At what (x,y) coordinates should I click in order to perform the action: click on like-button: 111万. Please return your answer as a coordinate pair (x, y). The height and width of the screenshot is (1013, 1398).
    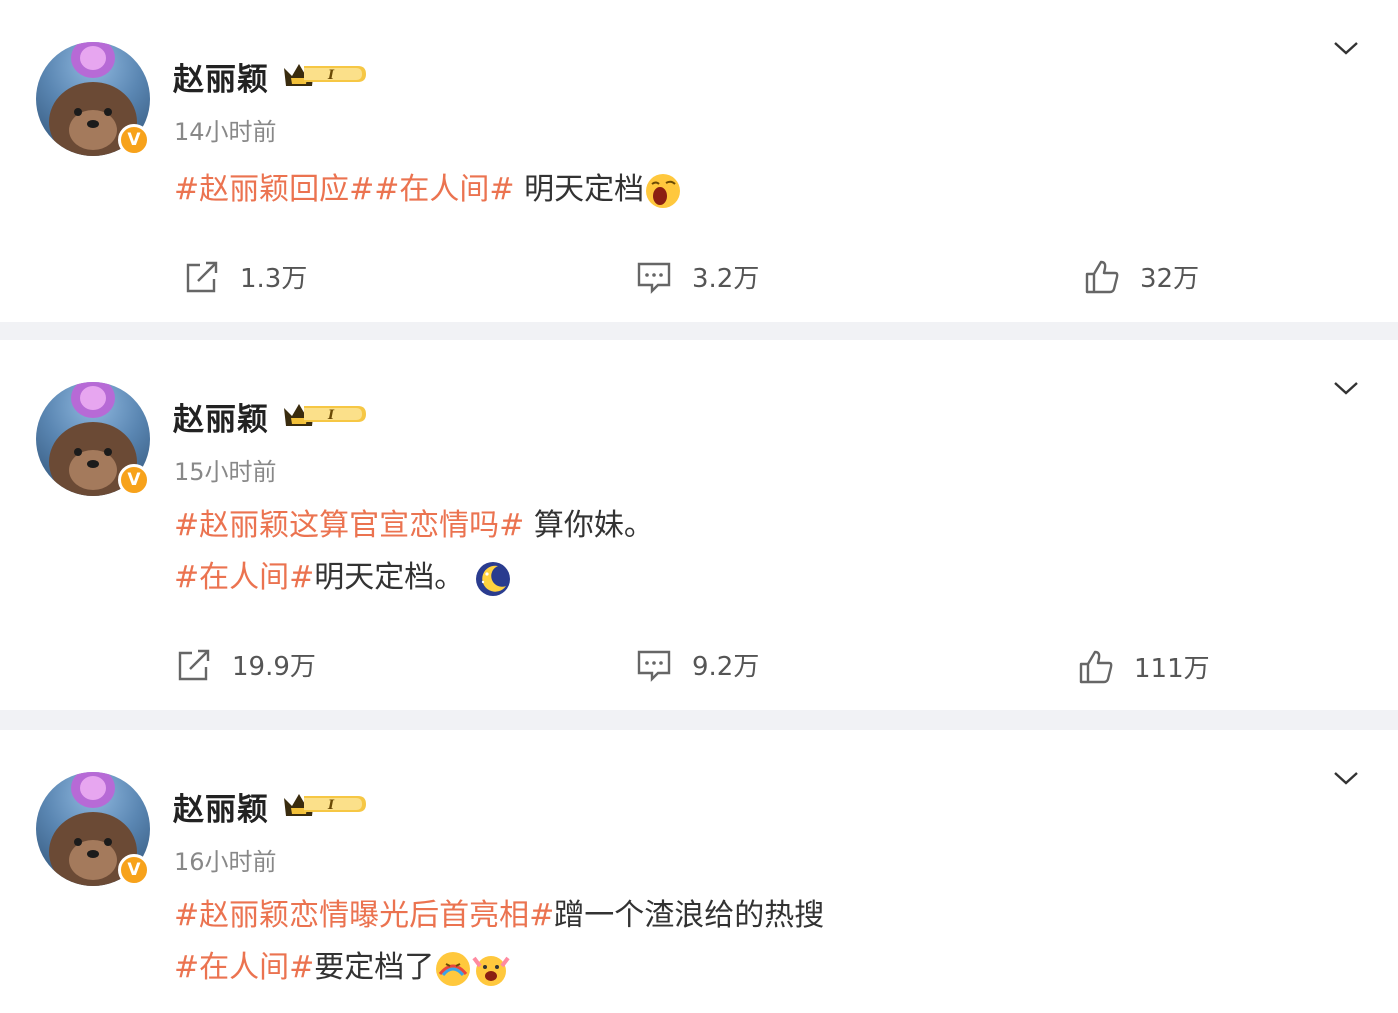
    Looking at the image, I should click on (1144, 666).